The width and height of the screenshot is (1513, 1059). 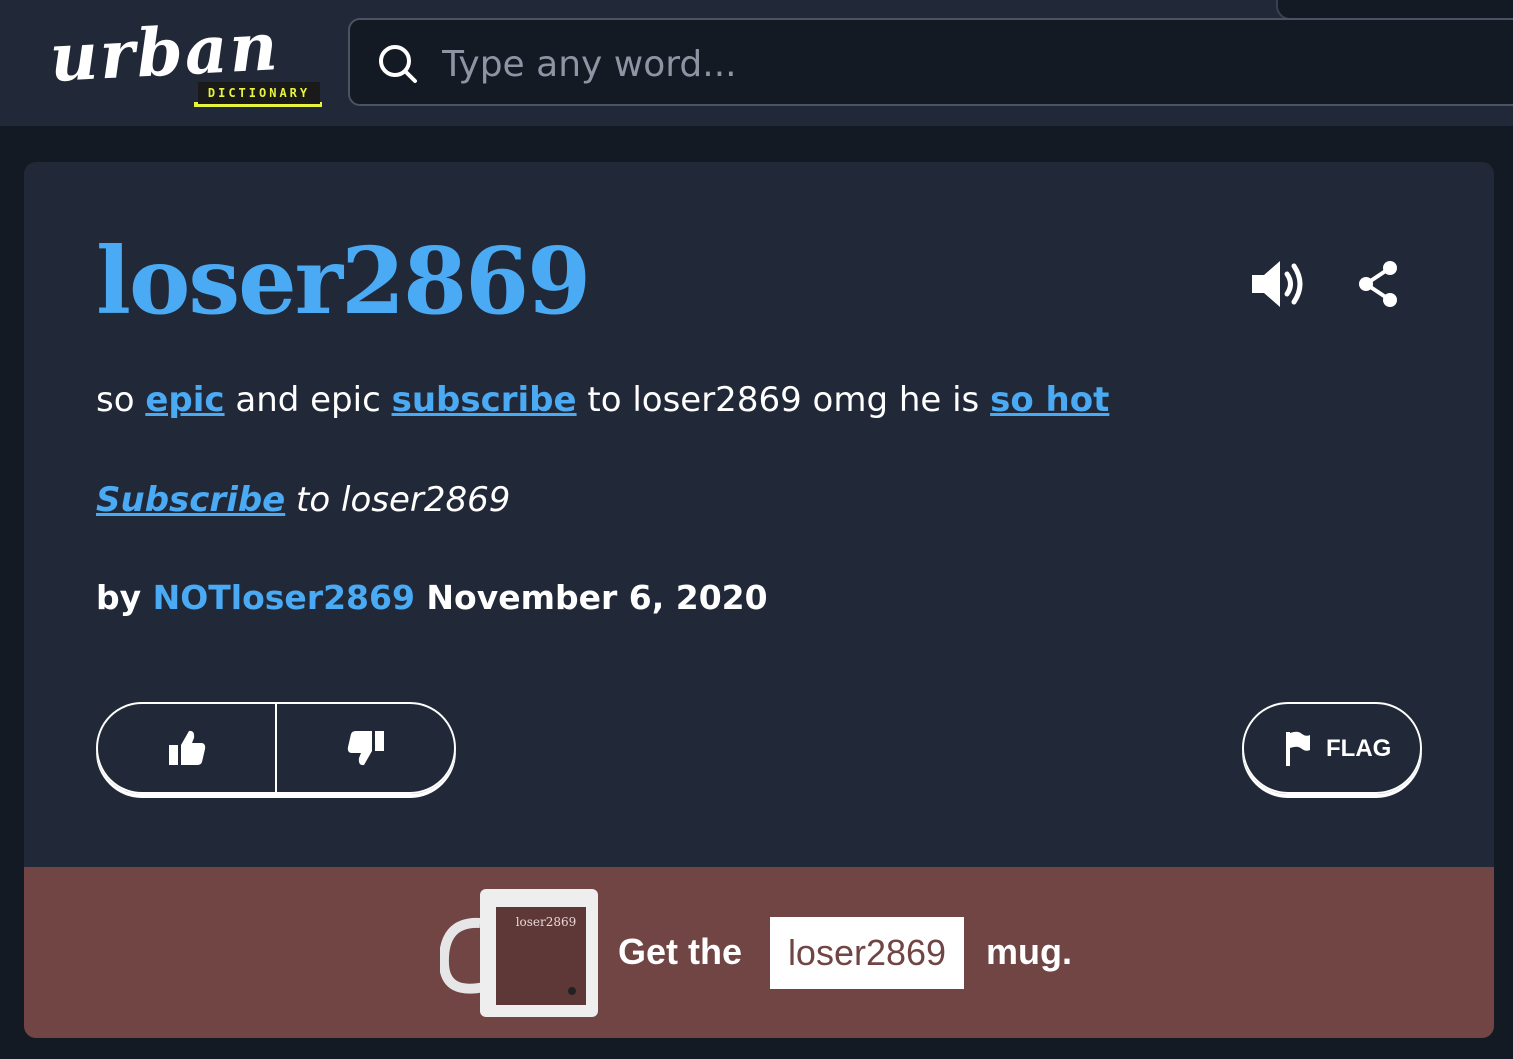 What do you see at coordinates (892, 64) in the screenshot?
I see `search-input` at bounding box center [892, 64].